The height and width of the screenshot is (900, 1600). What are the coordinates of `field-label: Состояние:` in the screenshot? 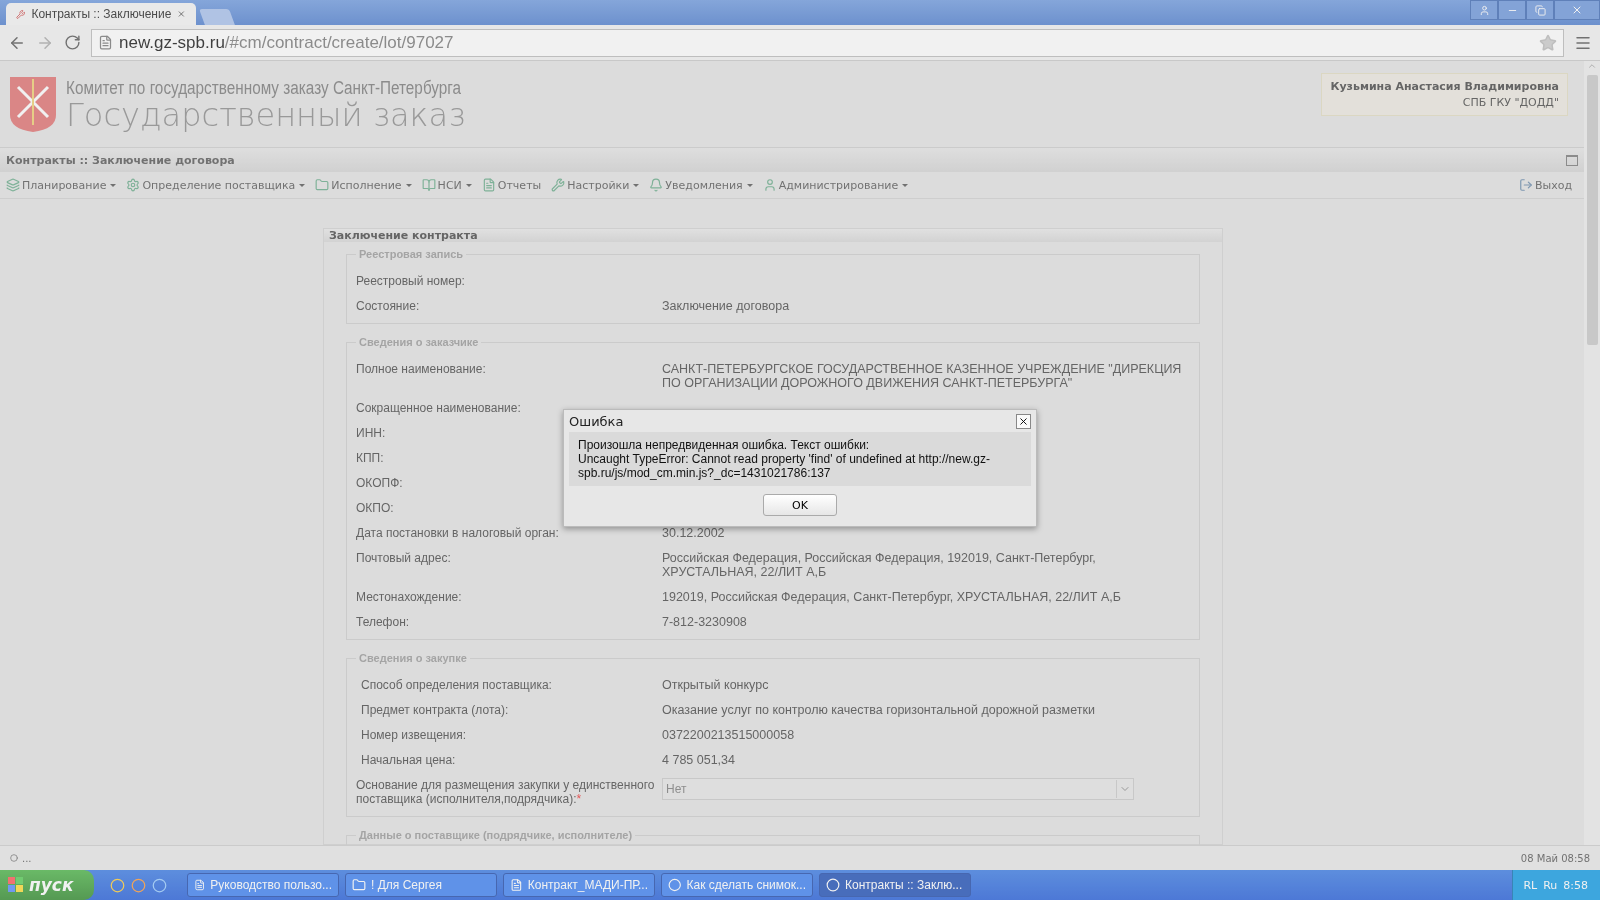 It's located at (388, 306).